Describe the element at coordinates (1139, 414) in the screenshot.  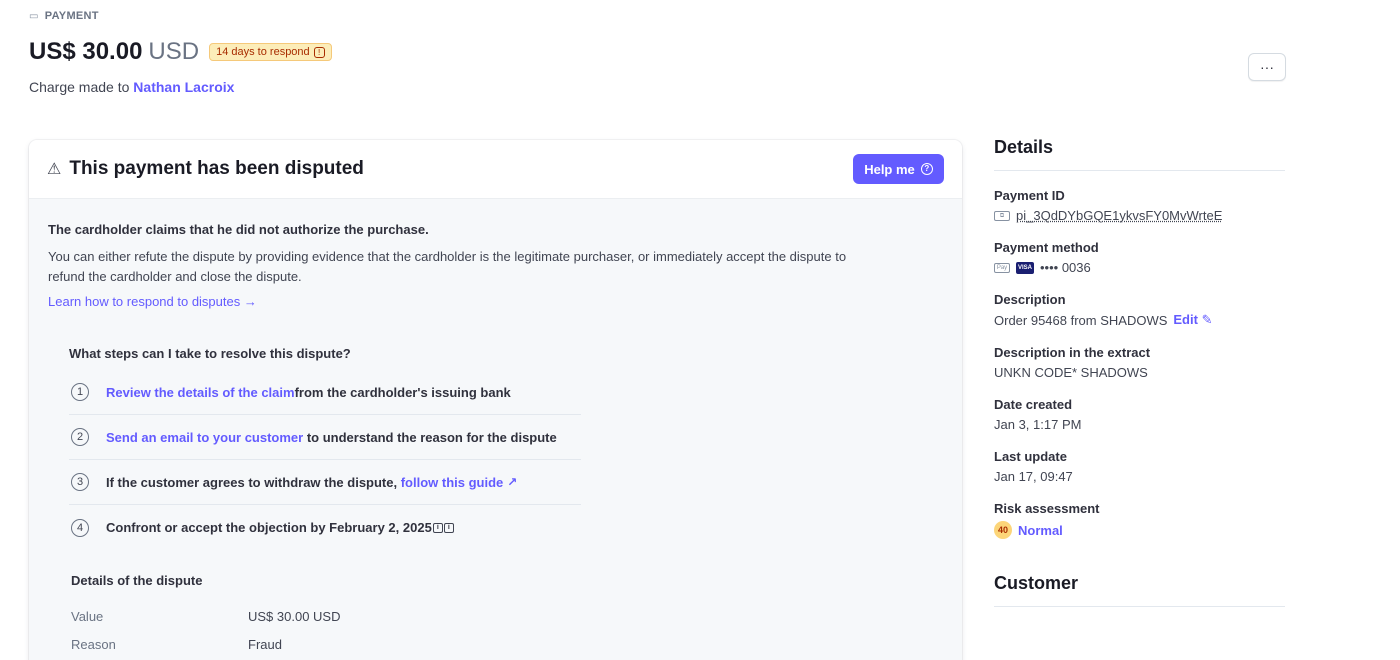
I see `date-created-field: Date created Jan 3, 1:17 PM` at that location.